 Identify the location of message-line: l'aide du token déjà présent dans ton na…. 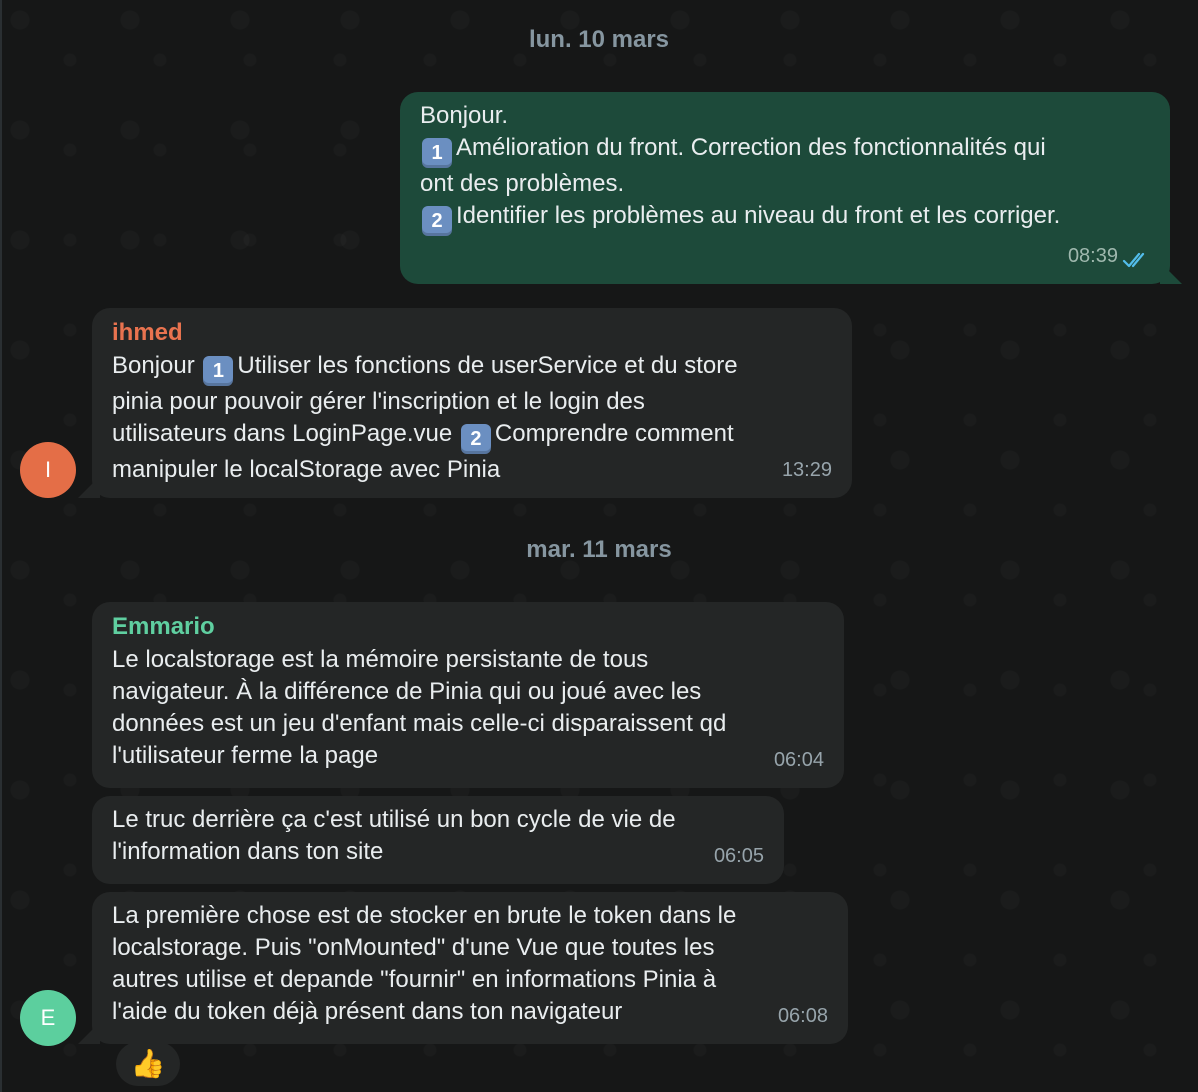
(367, 1011).